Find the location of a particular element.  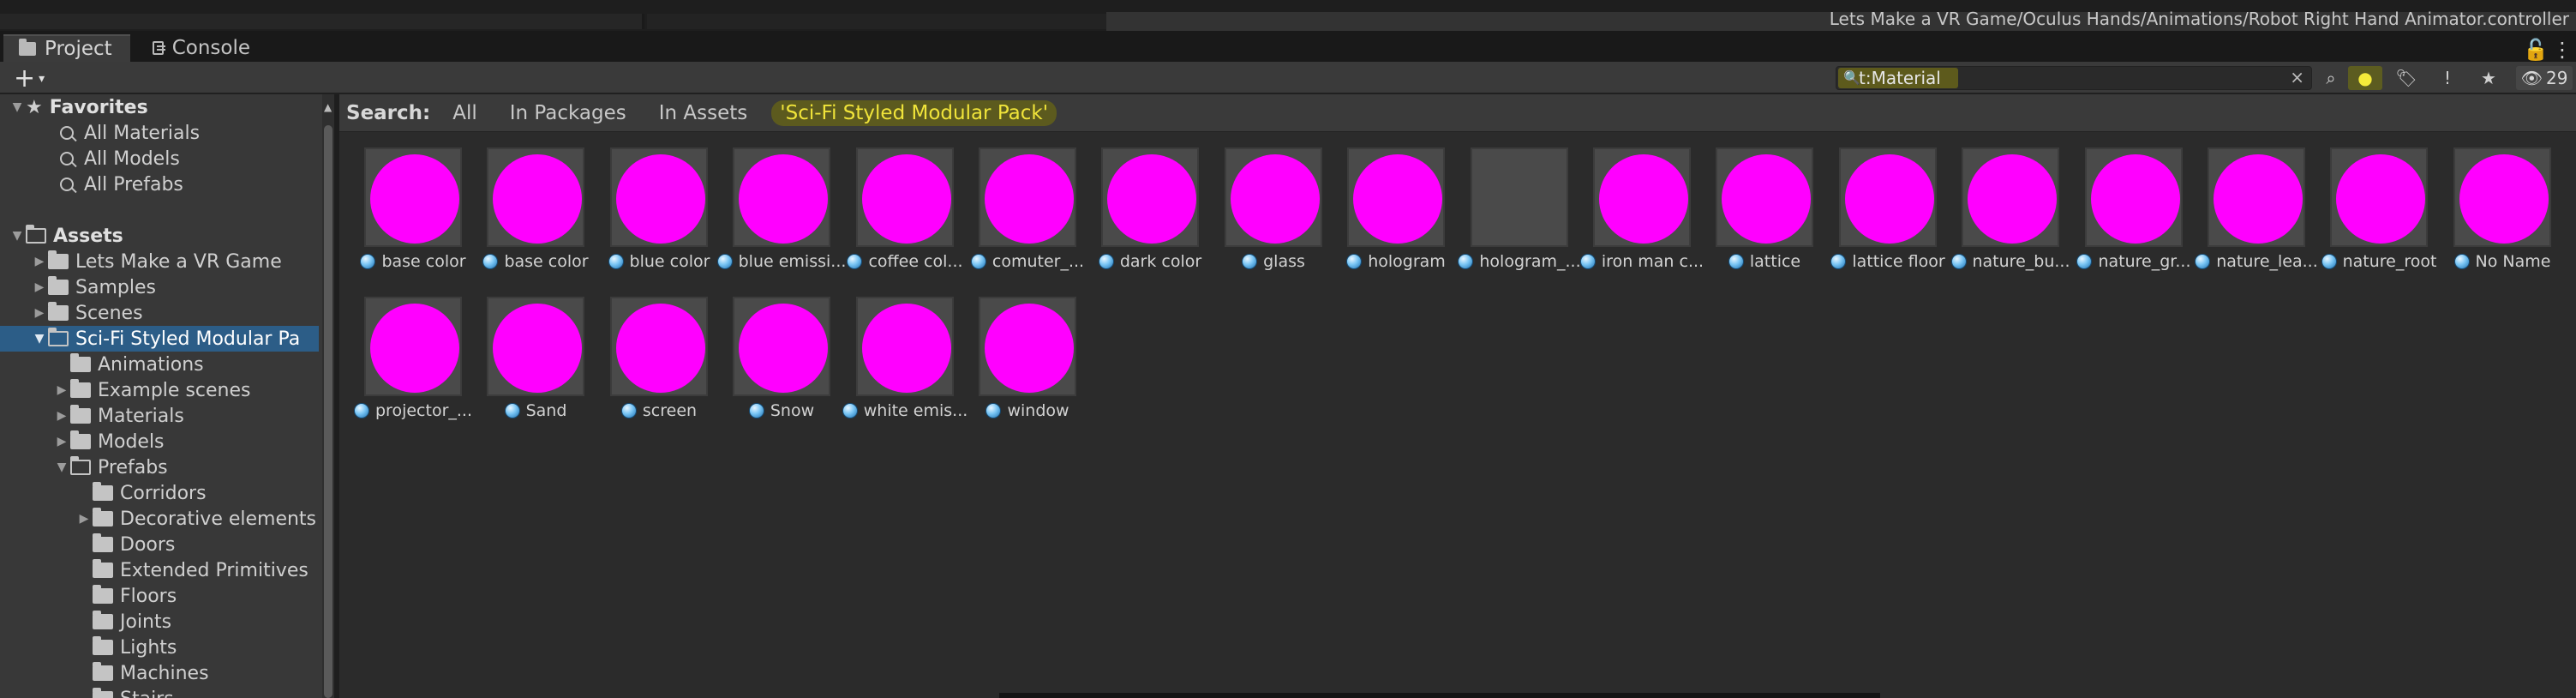

material-asset-tile: nature_root is located at coordinates (2377, 216).